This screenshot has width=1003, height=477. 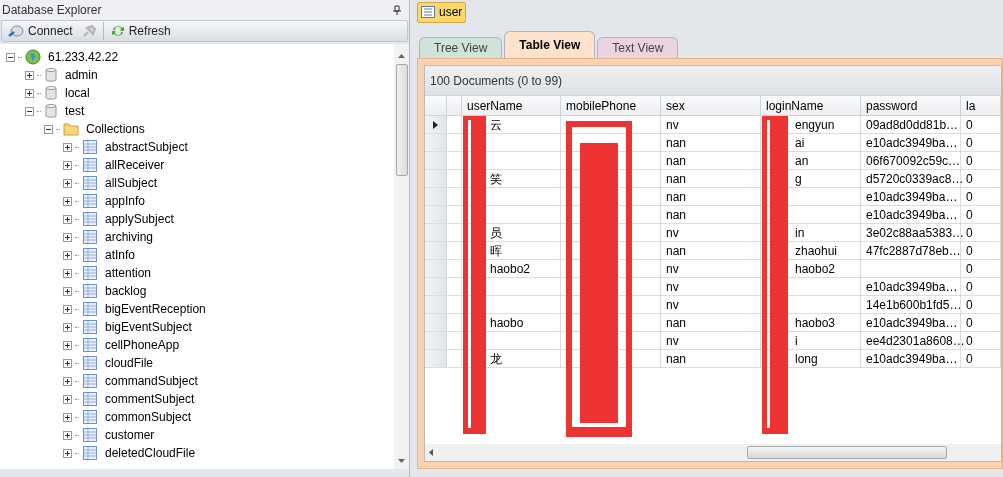 I want to click on table-cell-text: 龙, so click(x=496, y=359).